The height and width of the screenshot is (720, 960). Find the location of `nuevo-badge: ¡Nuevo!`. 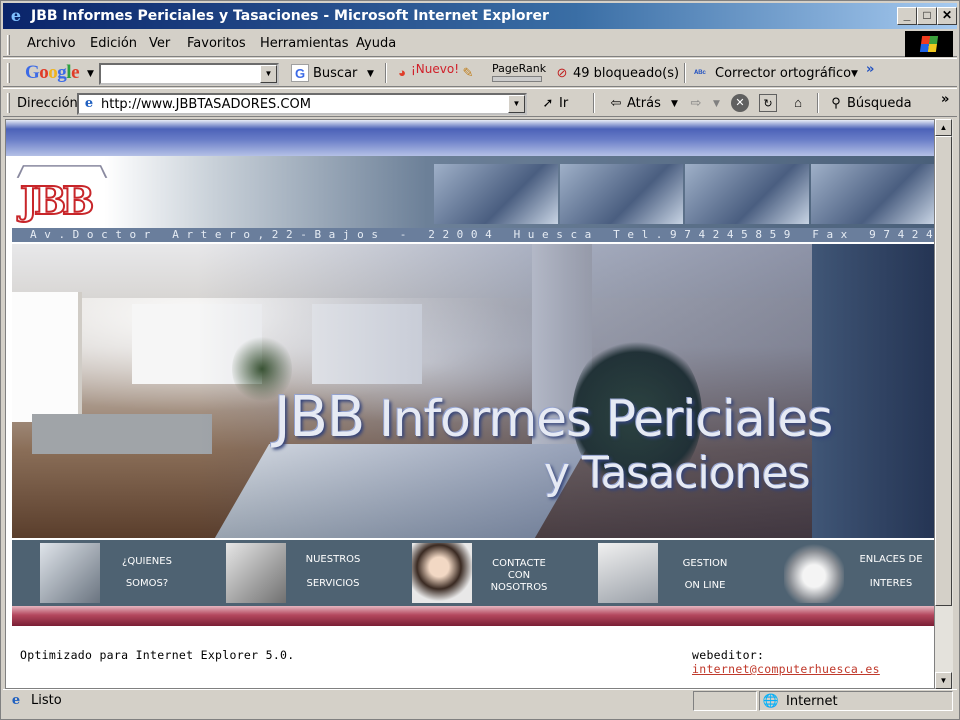

nuevo-badge: ¡Nuevo! is located at coordinates (435, 69).